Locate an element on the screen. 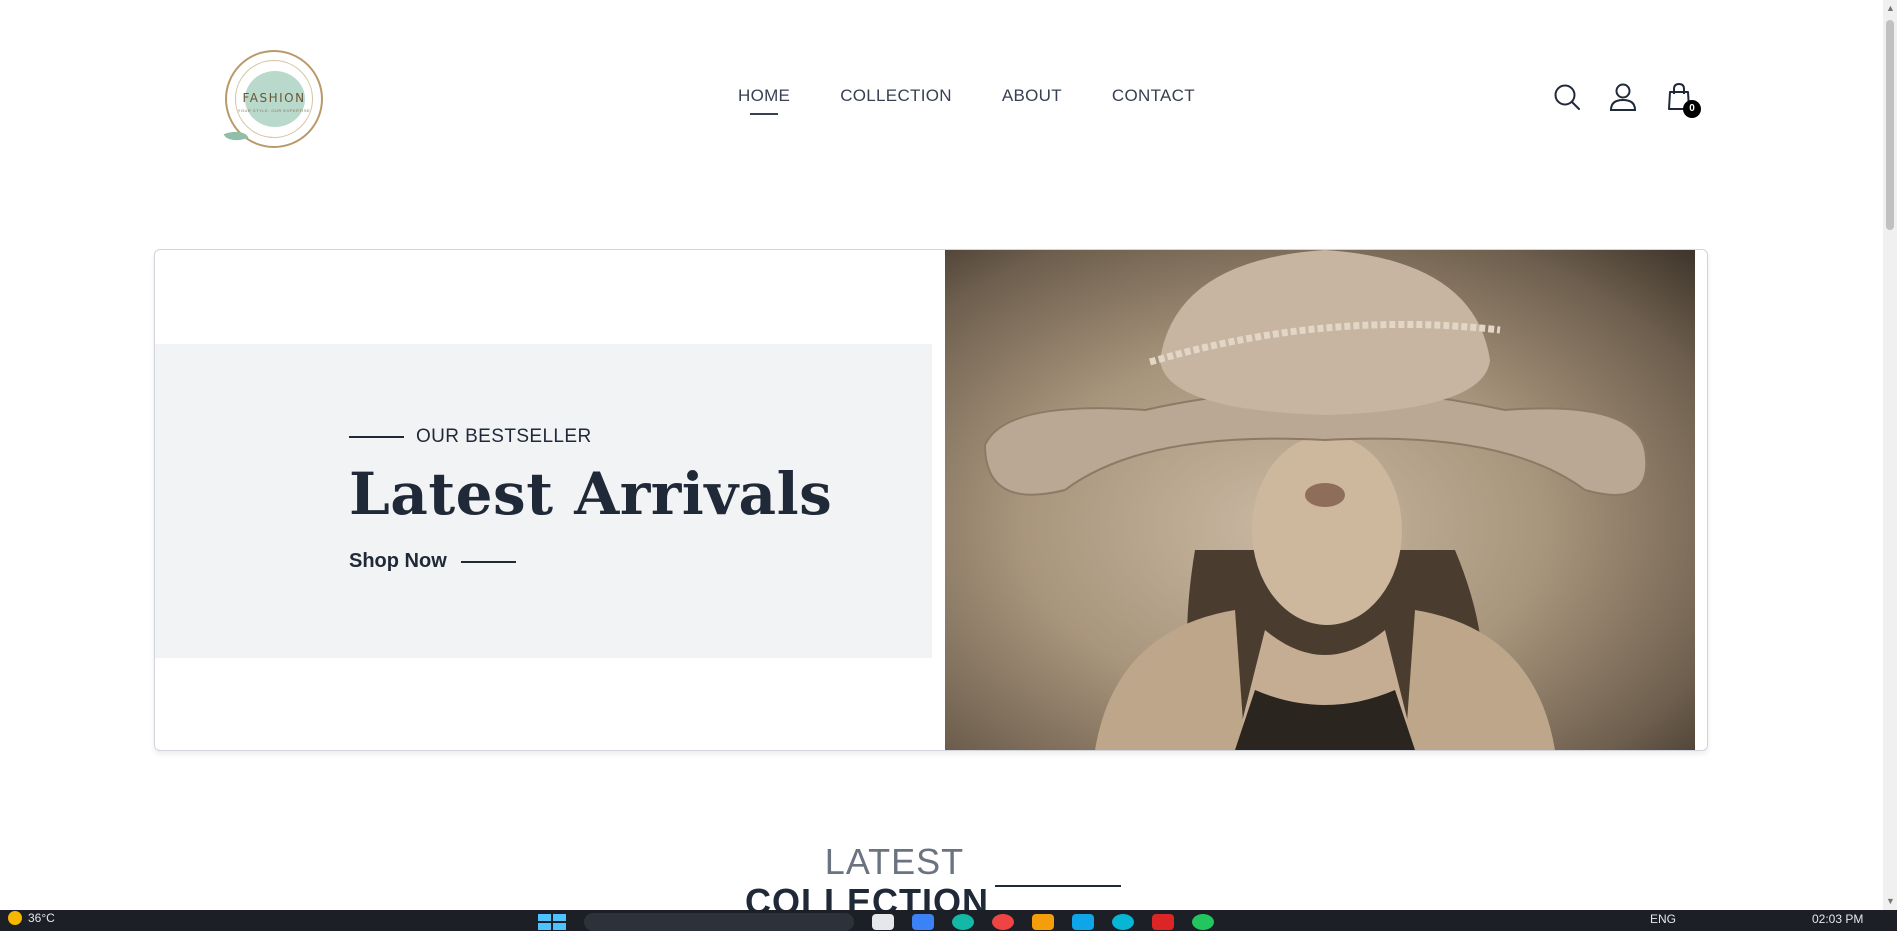  section-title-rule is located at coordinates (1058, 886).